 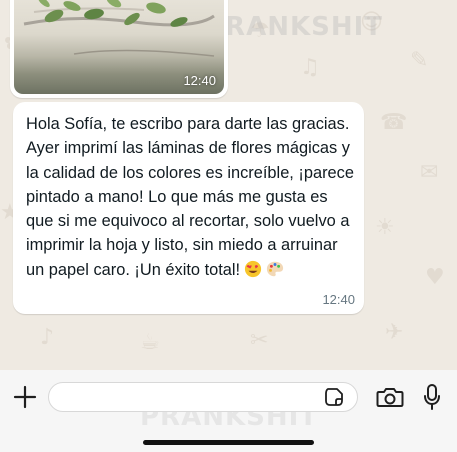 I want to click on image-message-bubble: 12:40, so click(x=119, y=49).